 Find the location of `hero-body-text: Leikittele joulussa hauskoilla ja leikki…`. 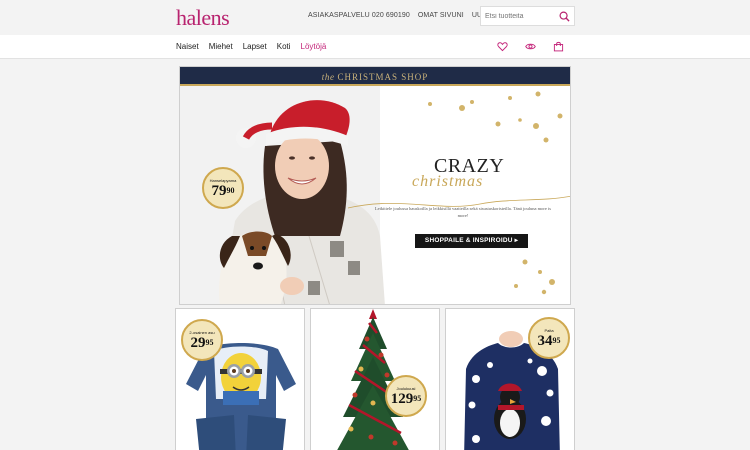

hero-body-text: Leikittele joulussa hauskoilla ja leikki… is located at coordinates (463, 212).